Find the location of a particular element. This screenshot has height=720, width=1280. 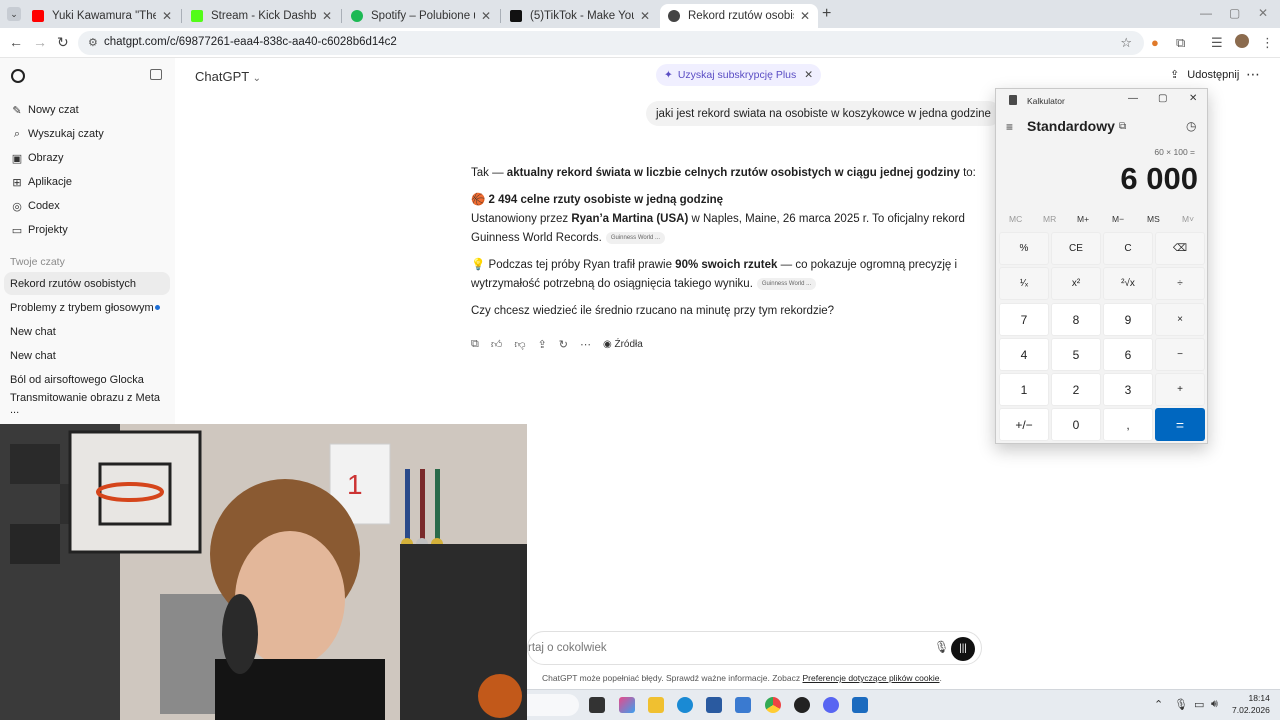

tab-youtube: Yuki Kawamura "The Magician" ✕ is located at coordinates (102, 16).